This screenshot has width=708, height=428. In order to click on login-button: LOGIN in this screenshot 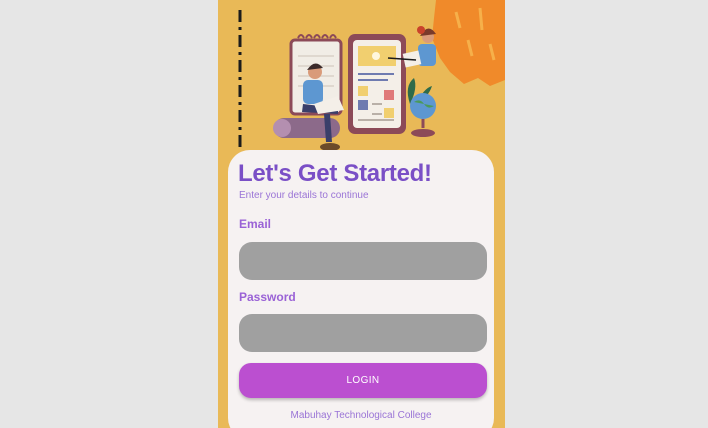, I will do `click(363, 380)`.